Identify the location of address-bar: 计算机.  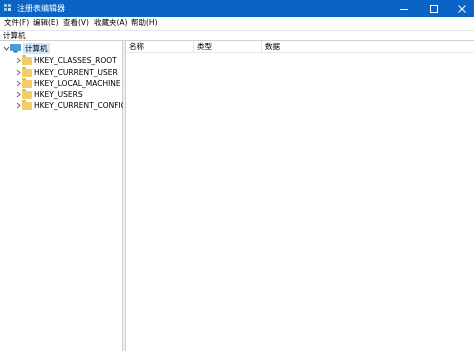
(237, 35).